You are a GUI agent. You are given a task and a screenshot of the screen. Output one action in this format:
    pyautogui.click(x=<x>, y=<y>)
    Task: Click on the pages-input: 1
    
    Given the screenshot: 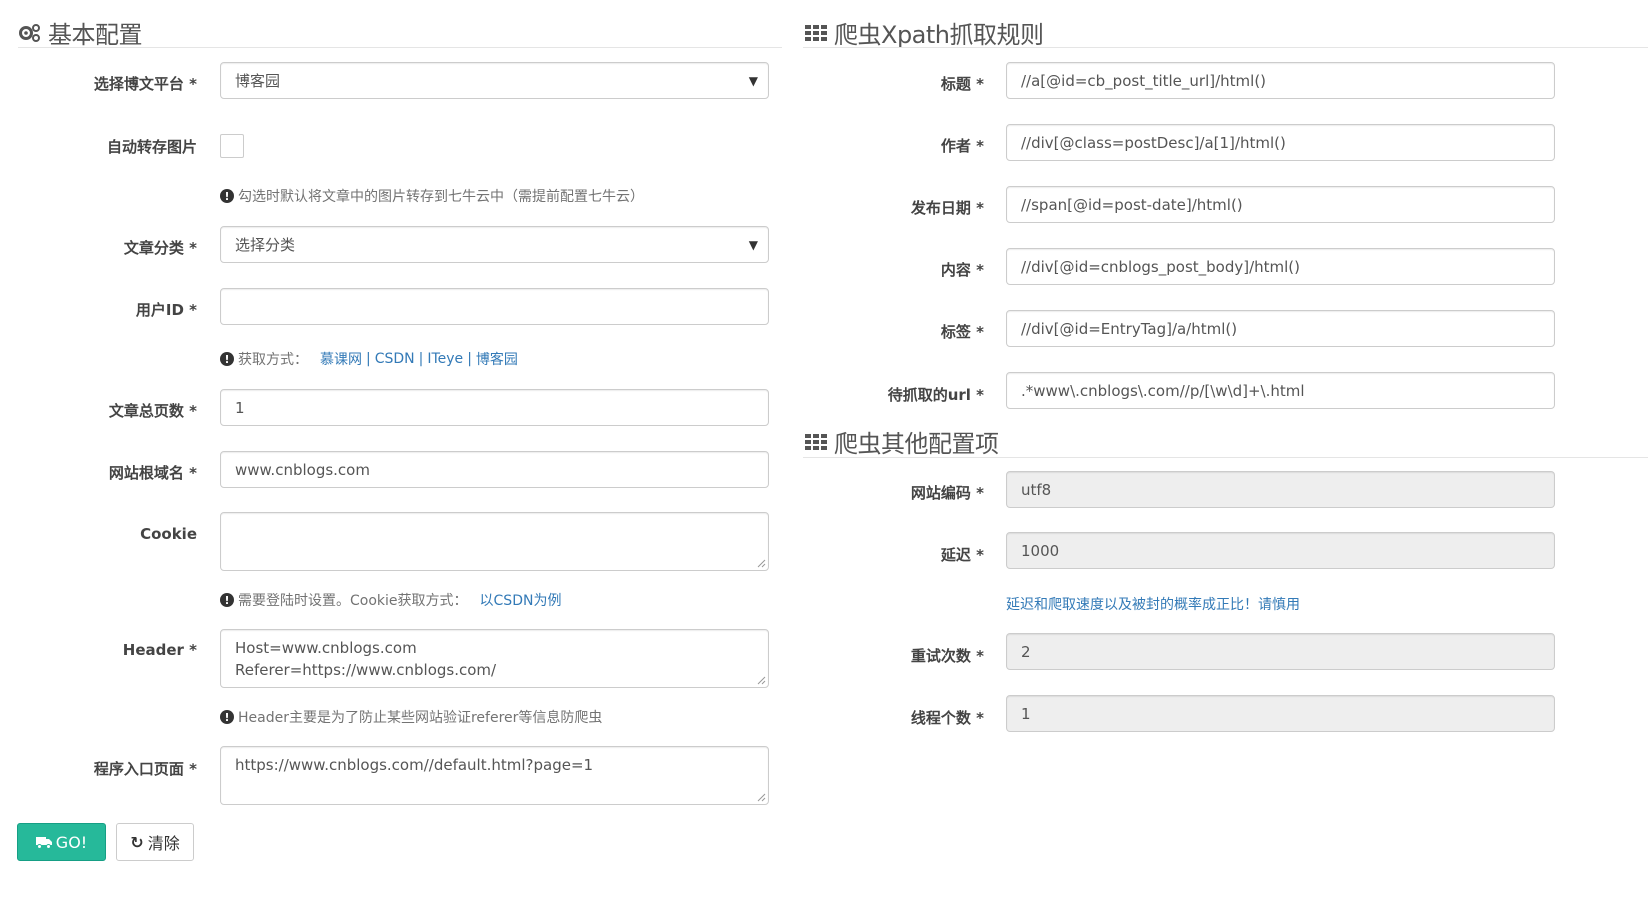 What is the action you would take?
    pyautogui.click(x=494, y=407)
    